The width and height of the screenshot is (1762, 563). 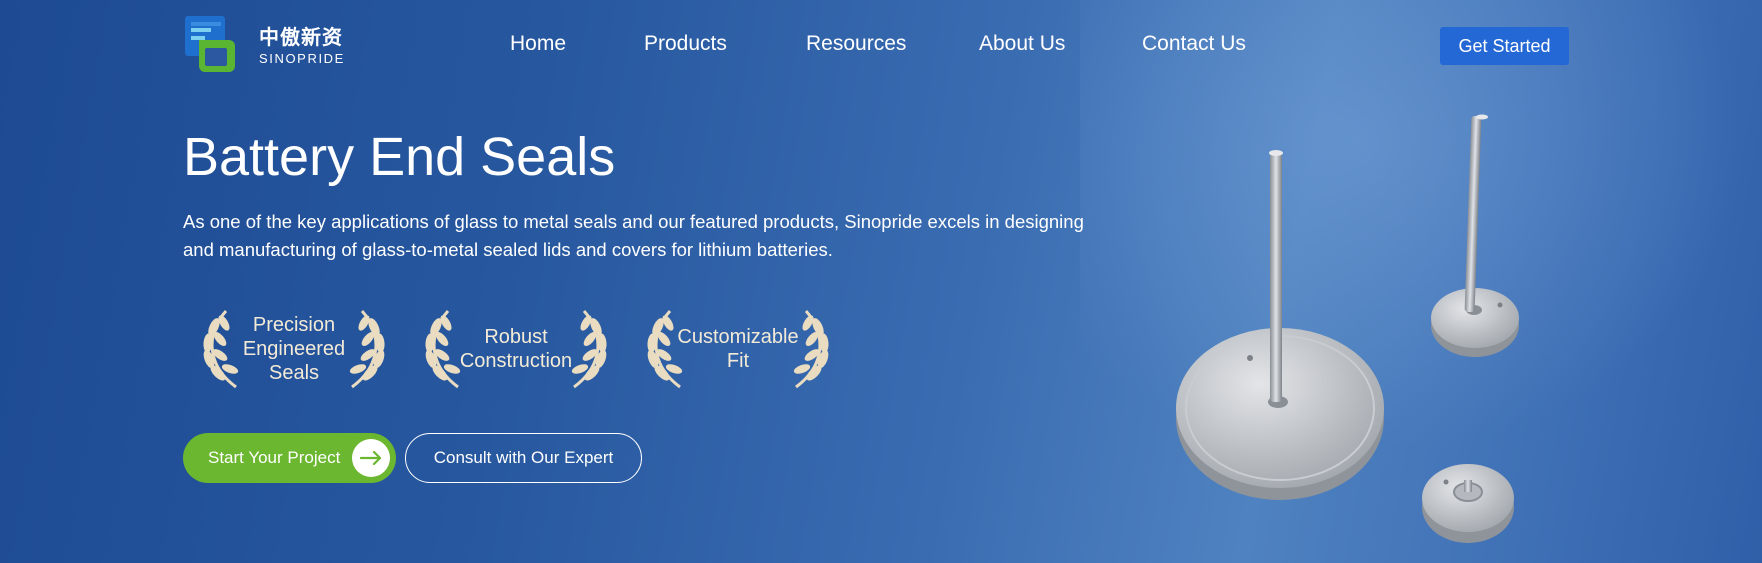 What do you see at coordinates (1504, 46) in the screenshot?
I see `get-started-button: Get Started` at bounding box center [1504, 46].